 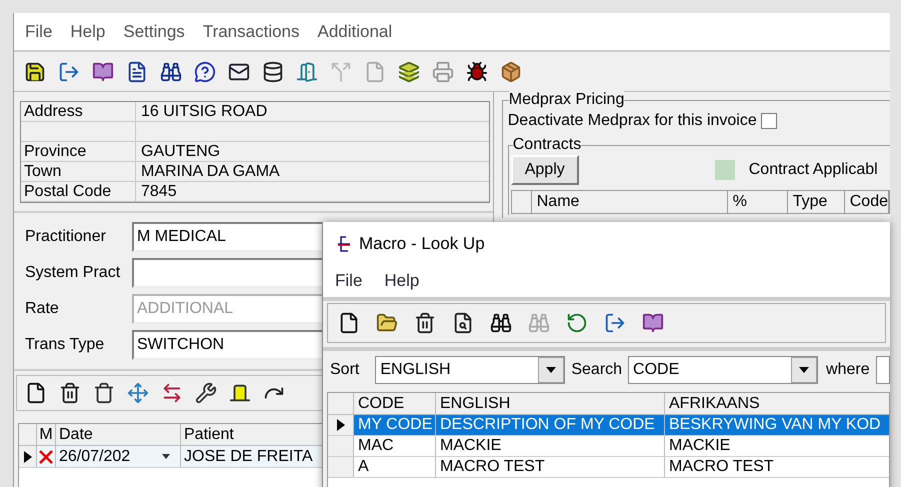 I want to click on table-row: MAC MACKIE MACKIE, so click(x=608, y=446).